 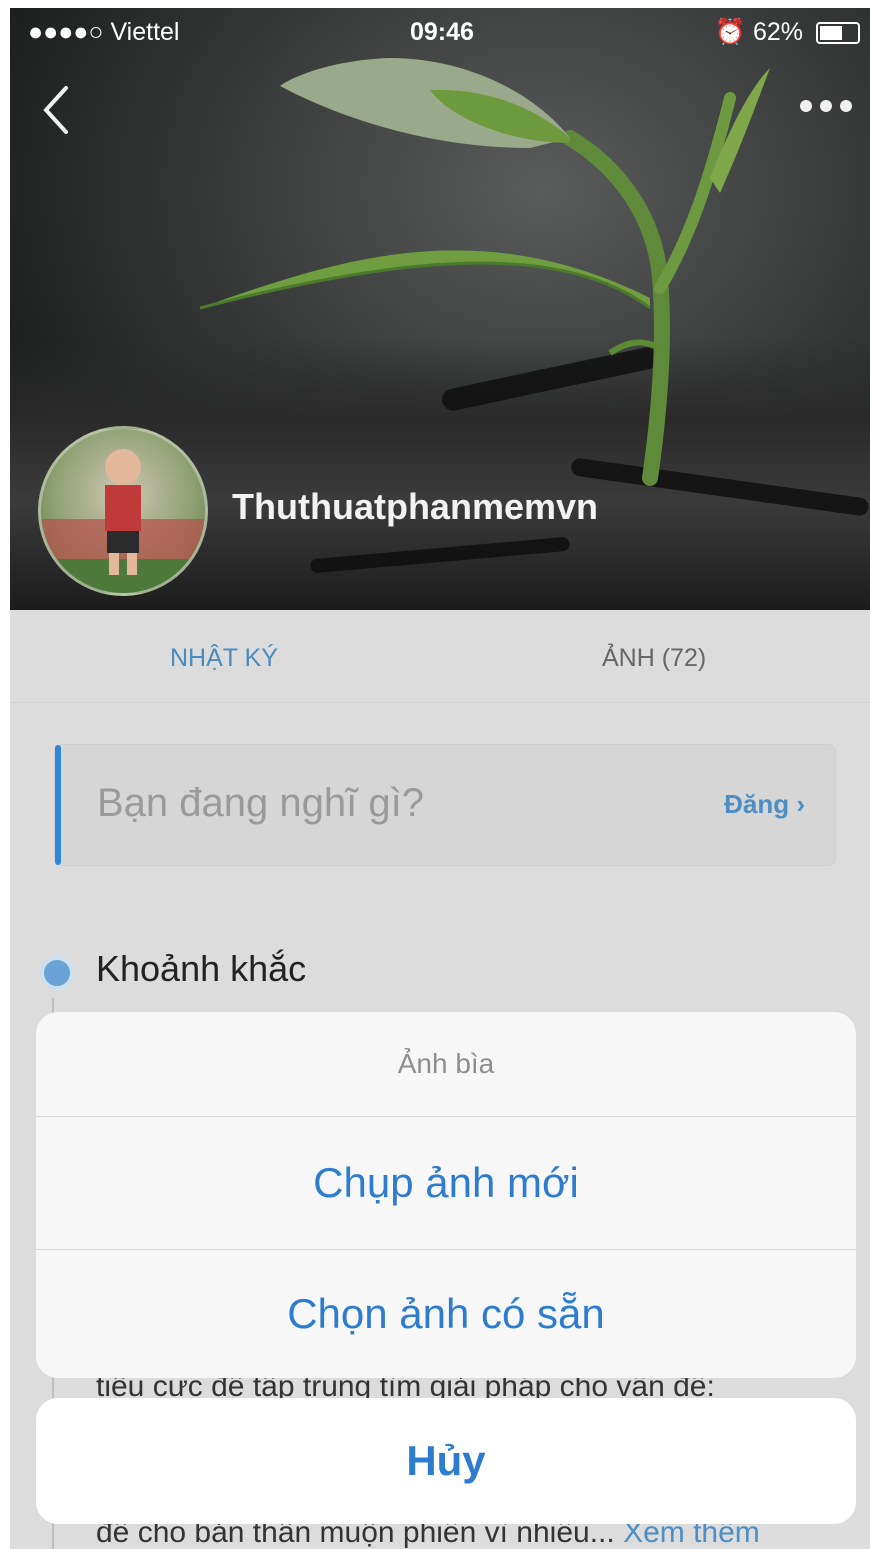 I want to click on moments-title: Khoảnh khắc, so click(x=201, y=968).